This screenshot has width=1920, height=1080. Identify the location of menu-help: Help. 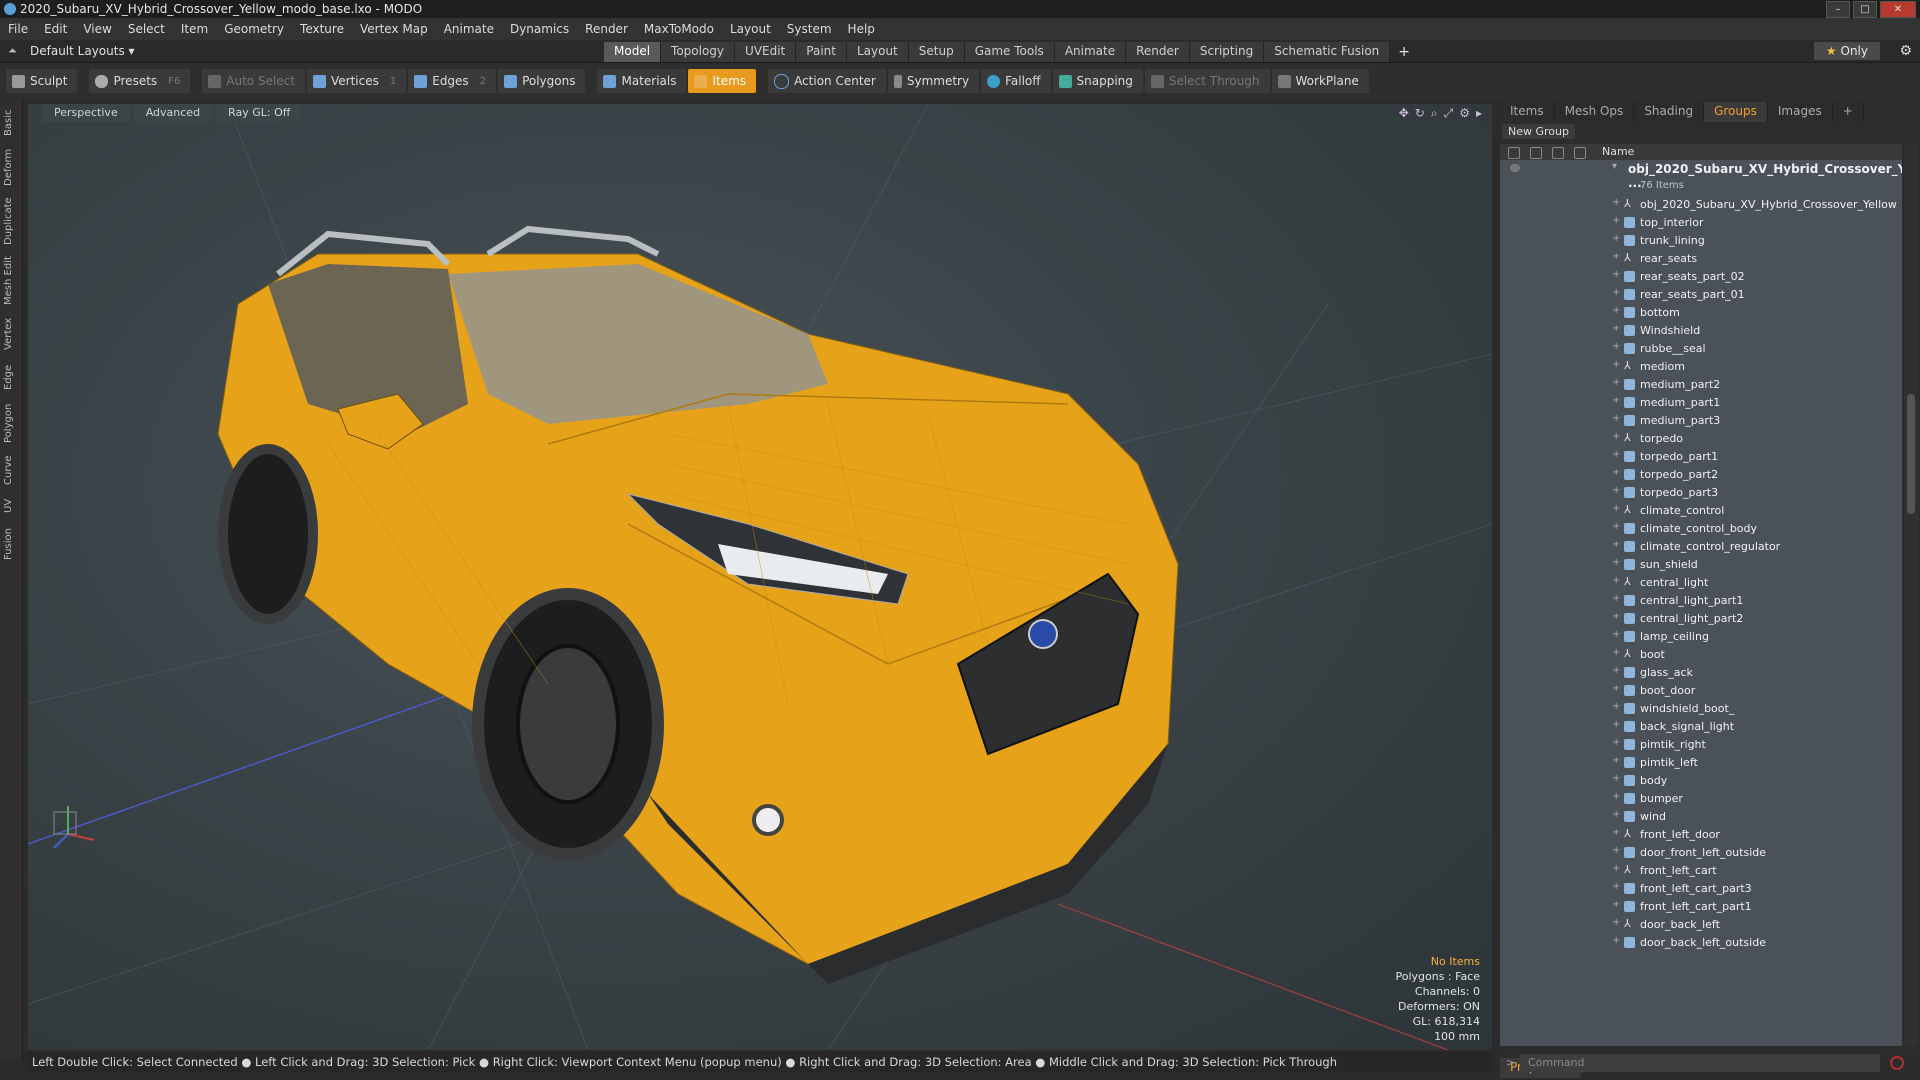
(861, 29).